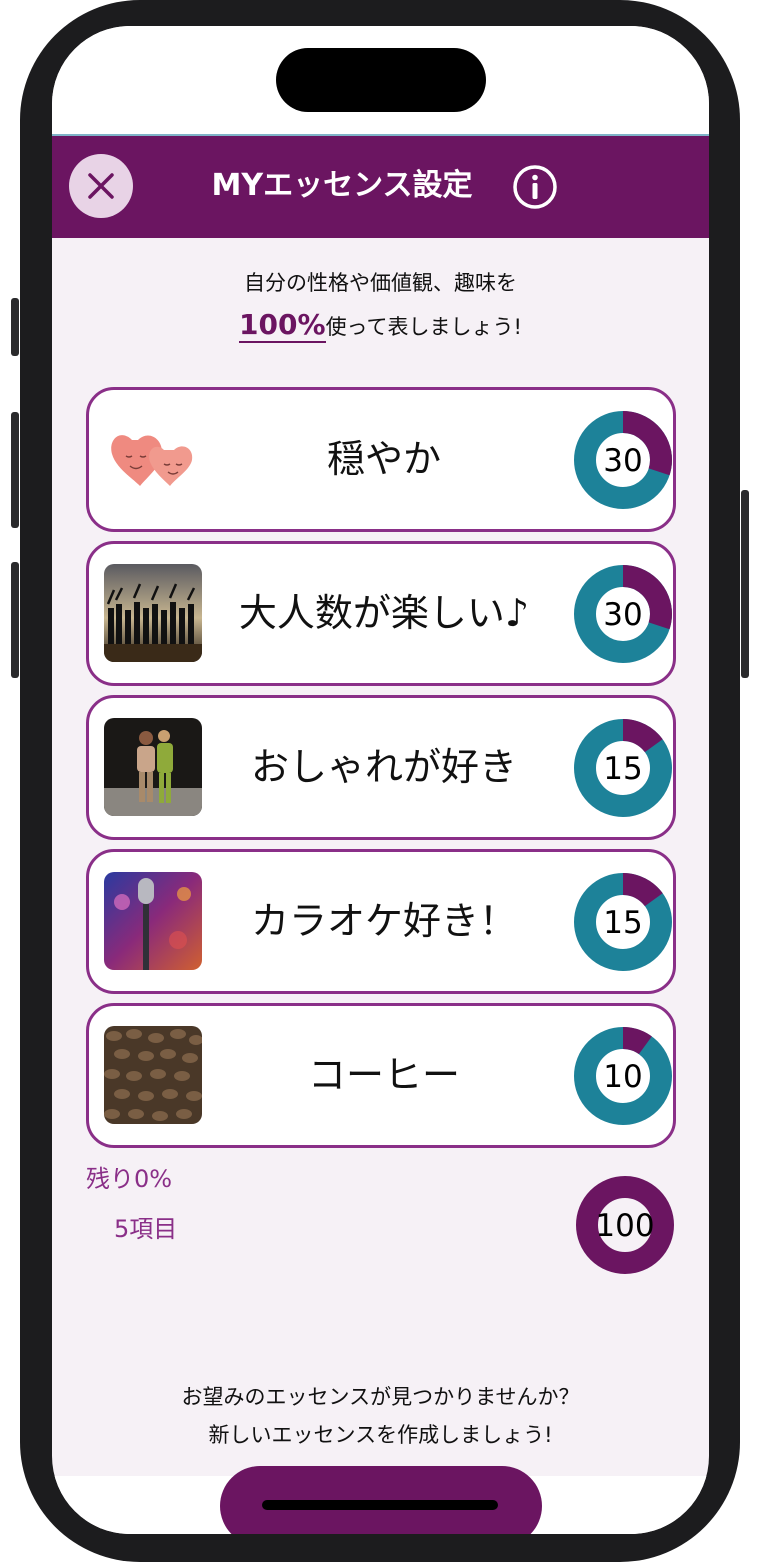  What do you see at coordinates (15, 620) in the screenshot?
I see `volume-down-button` at bounding box center [15, 620].